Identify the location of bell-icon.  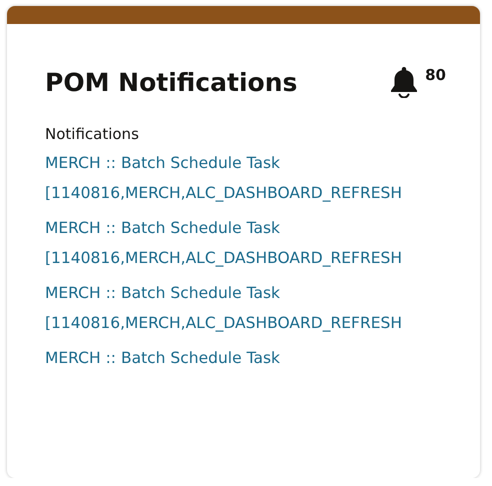
(404, 82).